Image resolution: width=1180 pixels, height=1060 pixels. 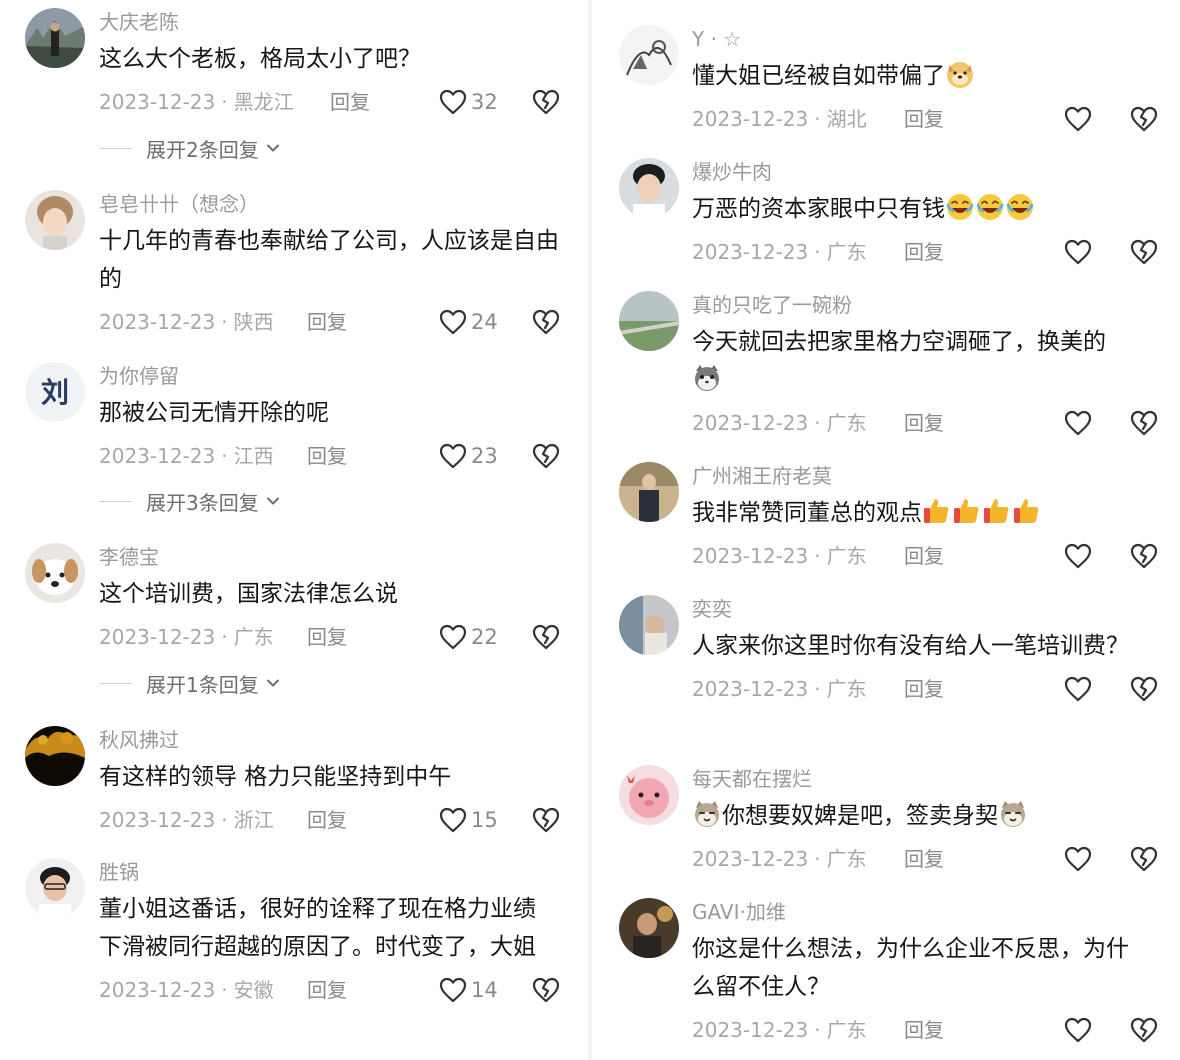 I want to click on like-button: 32, so click(x=468, y=102).